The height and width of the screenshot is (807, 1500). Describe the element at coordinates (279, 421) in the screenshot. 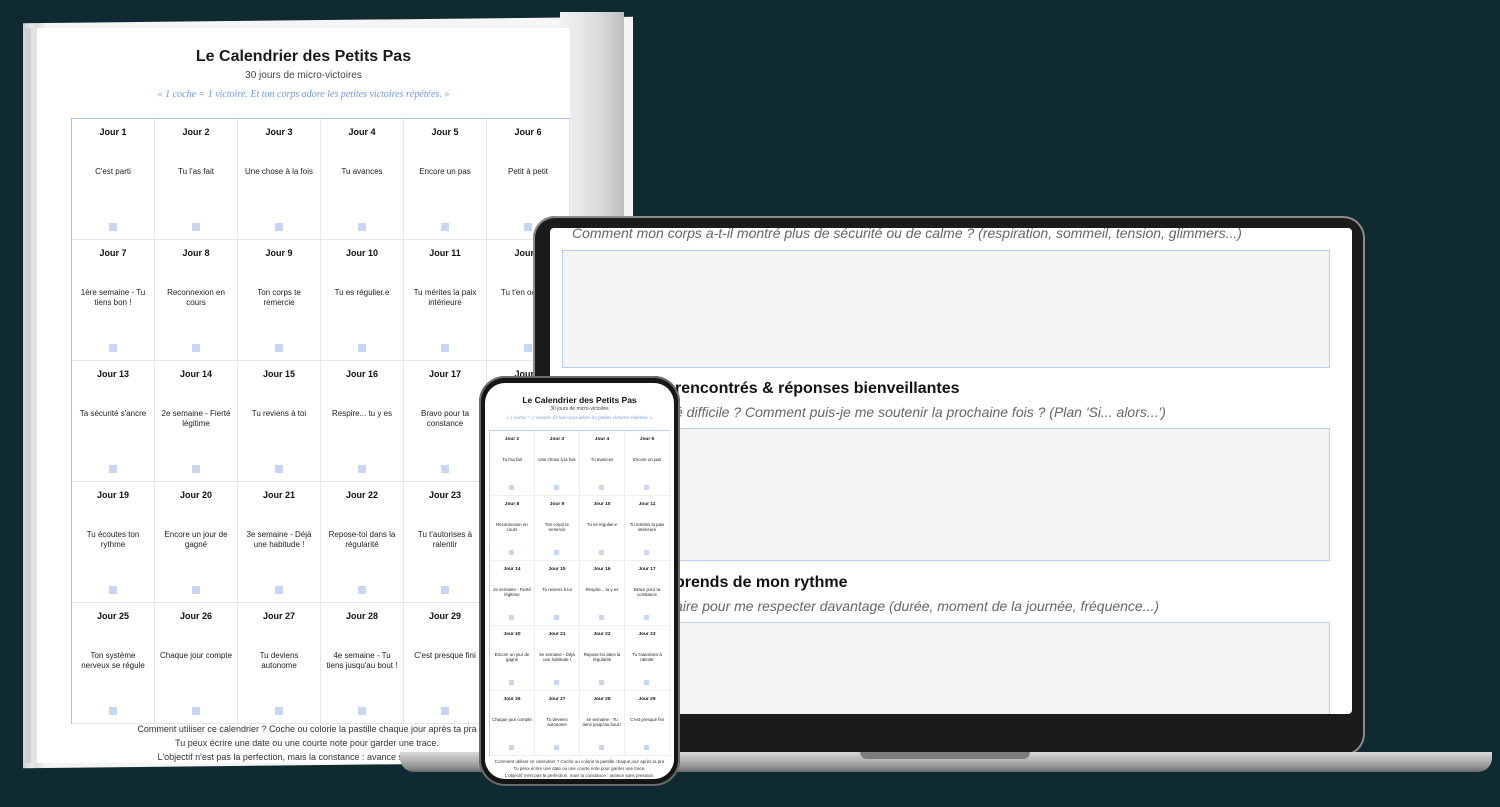

I see `day-cell: Jour 15 Tu reviens à toi` at that location.